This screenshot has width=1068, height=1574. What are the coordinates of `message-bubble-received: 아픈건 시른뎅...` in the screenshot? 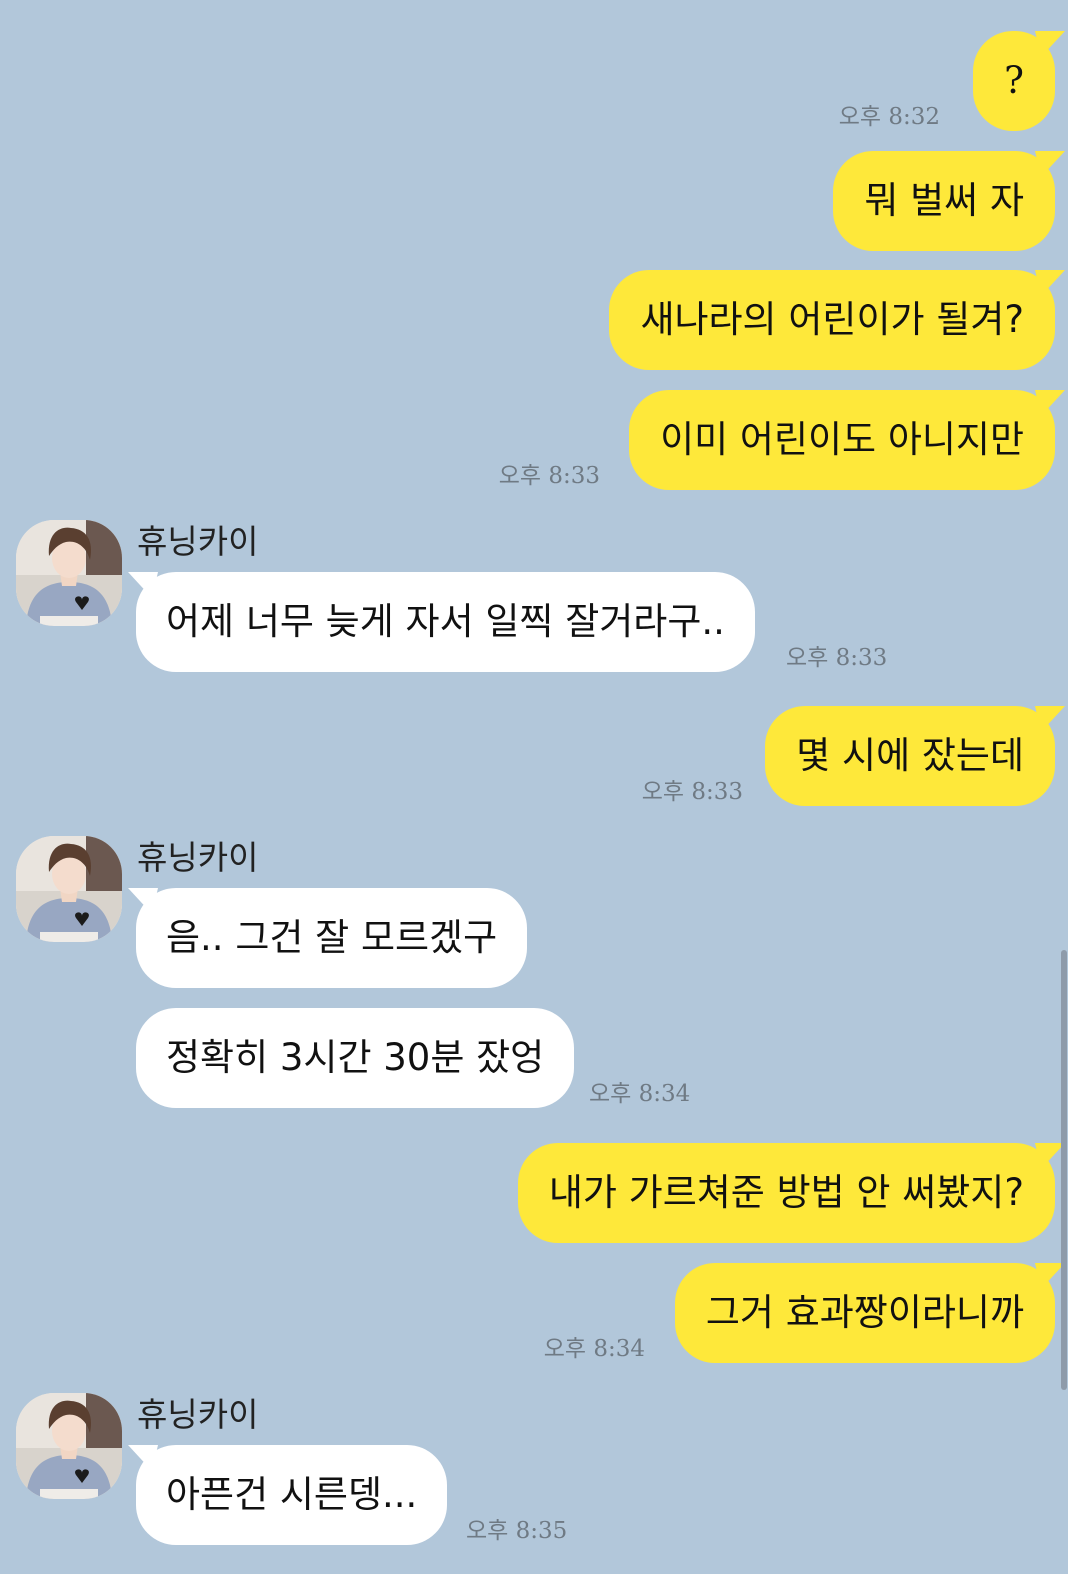 It's located at (288, 1495).